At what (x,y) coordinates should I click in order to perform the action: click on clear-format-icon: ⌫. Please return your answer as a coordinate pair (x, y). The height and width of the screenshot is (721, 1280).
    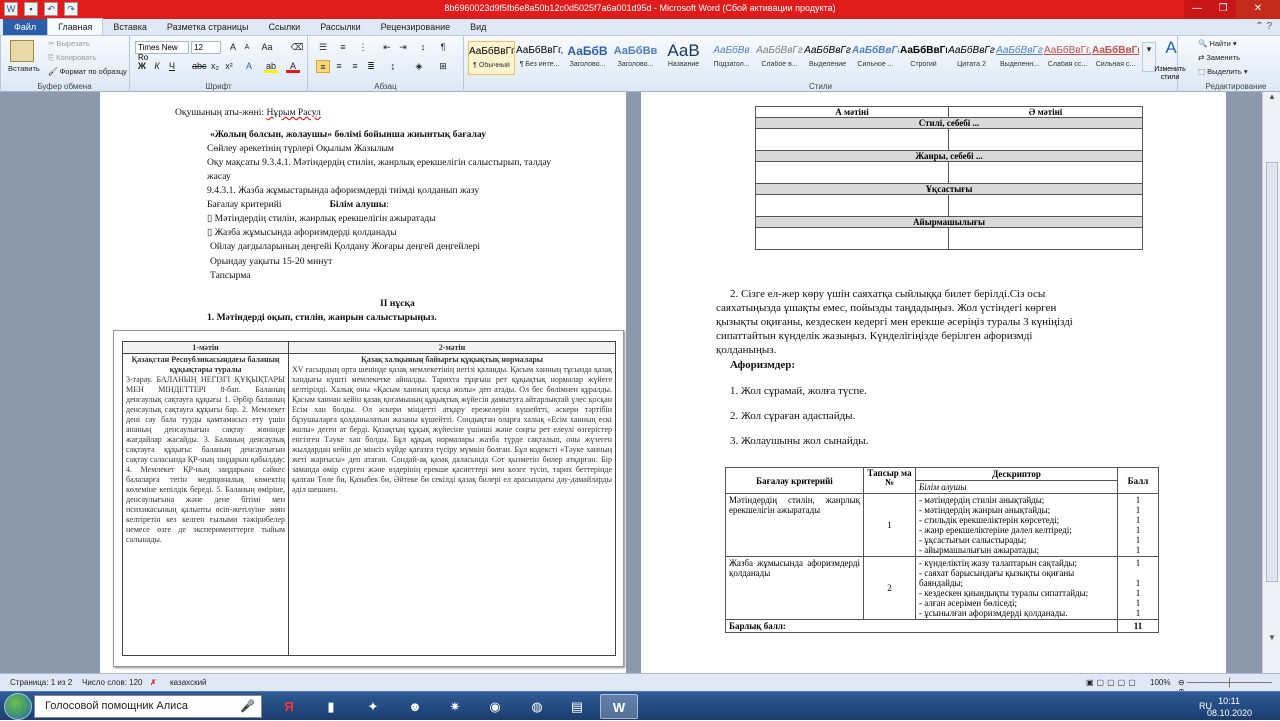
    Looking at the image, I should click on (297, 47).